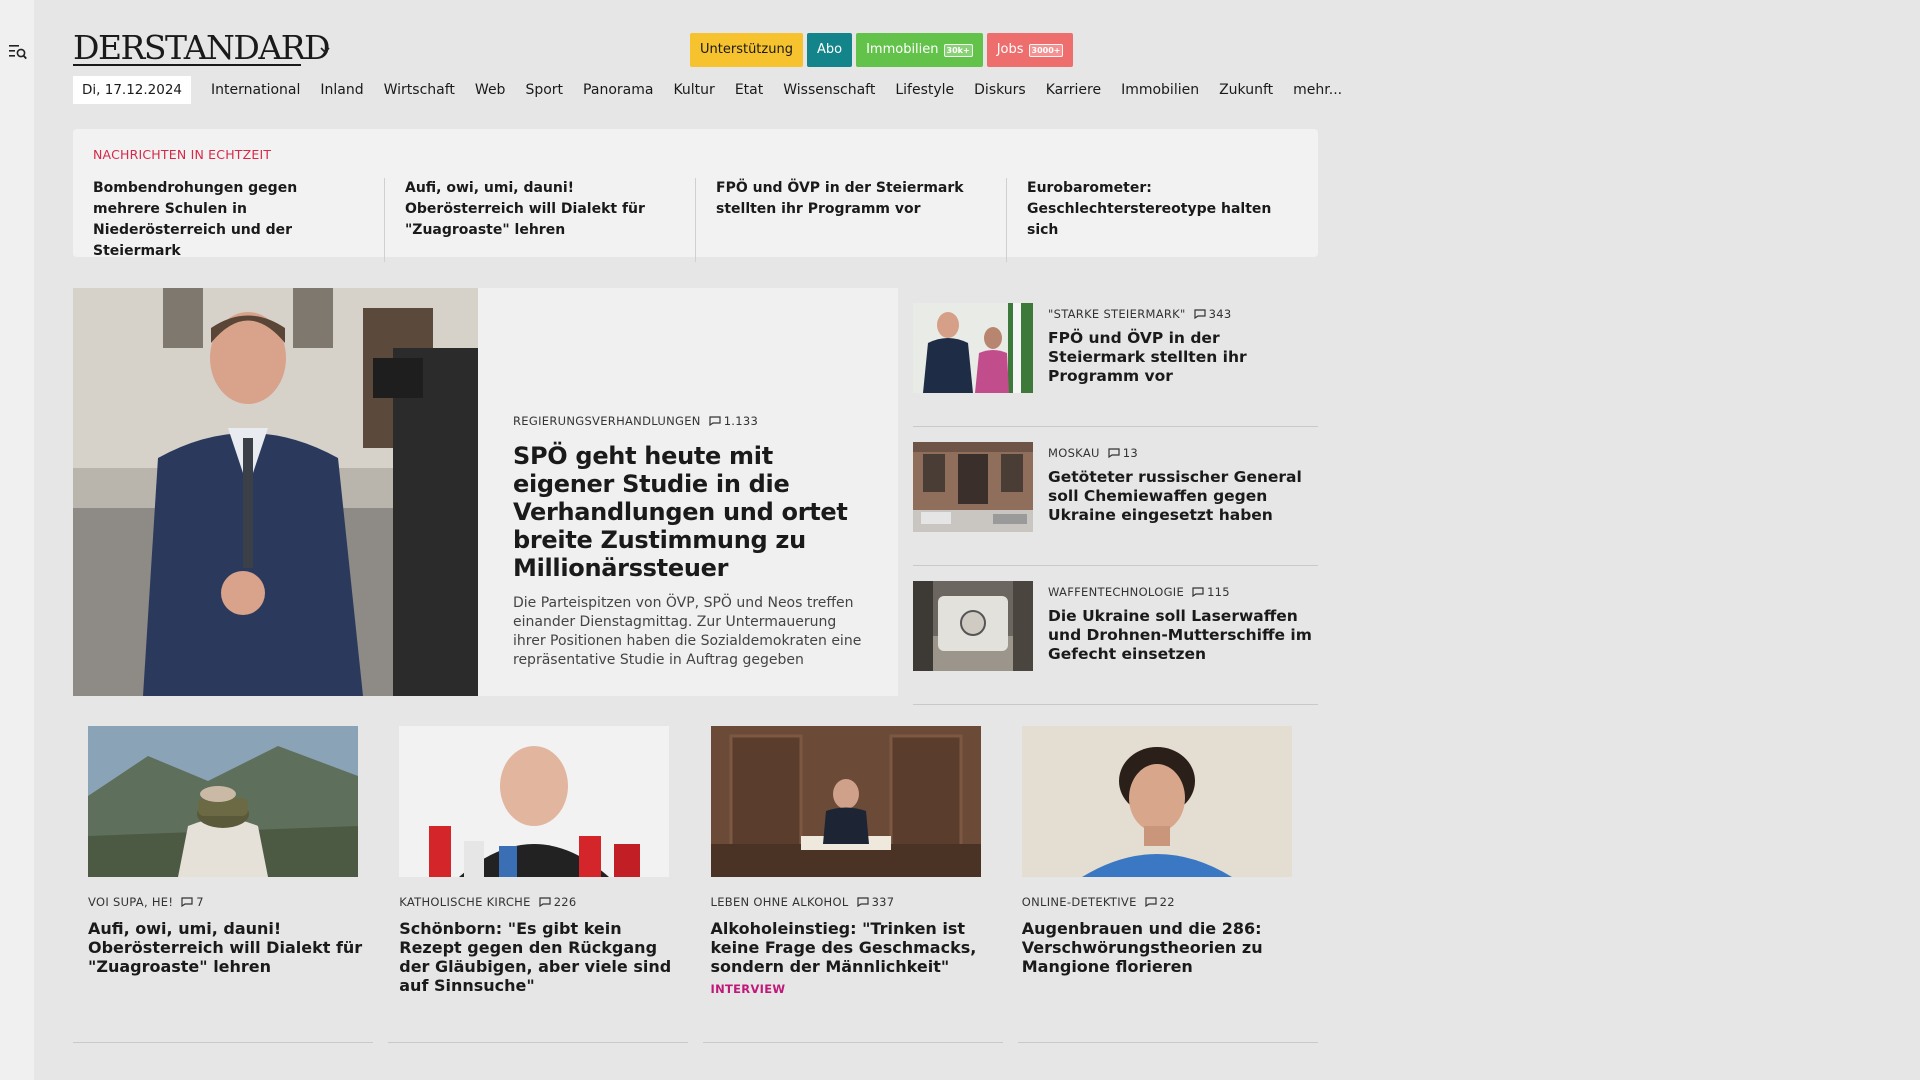  What do you see at coordinates (1139, 592) in the screenshot?
I see `story-kicker: WAFFENTECHNOLOGIE 115` at bounding box center [1139, 592].